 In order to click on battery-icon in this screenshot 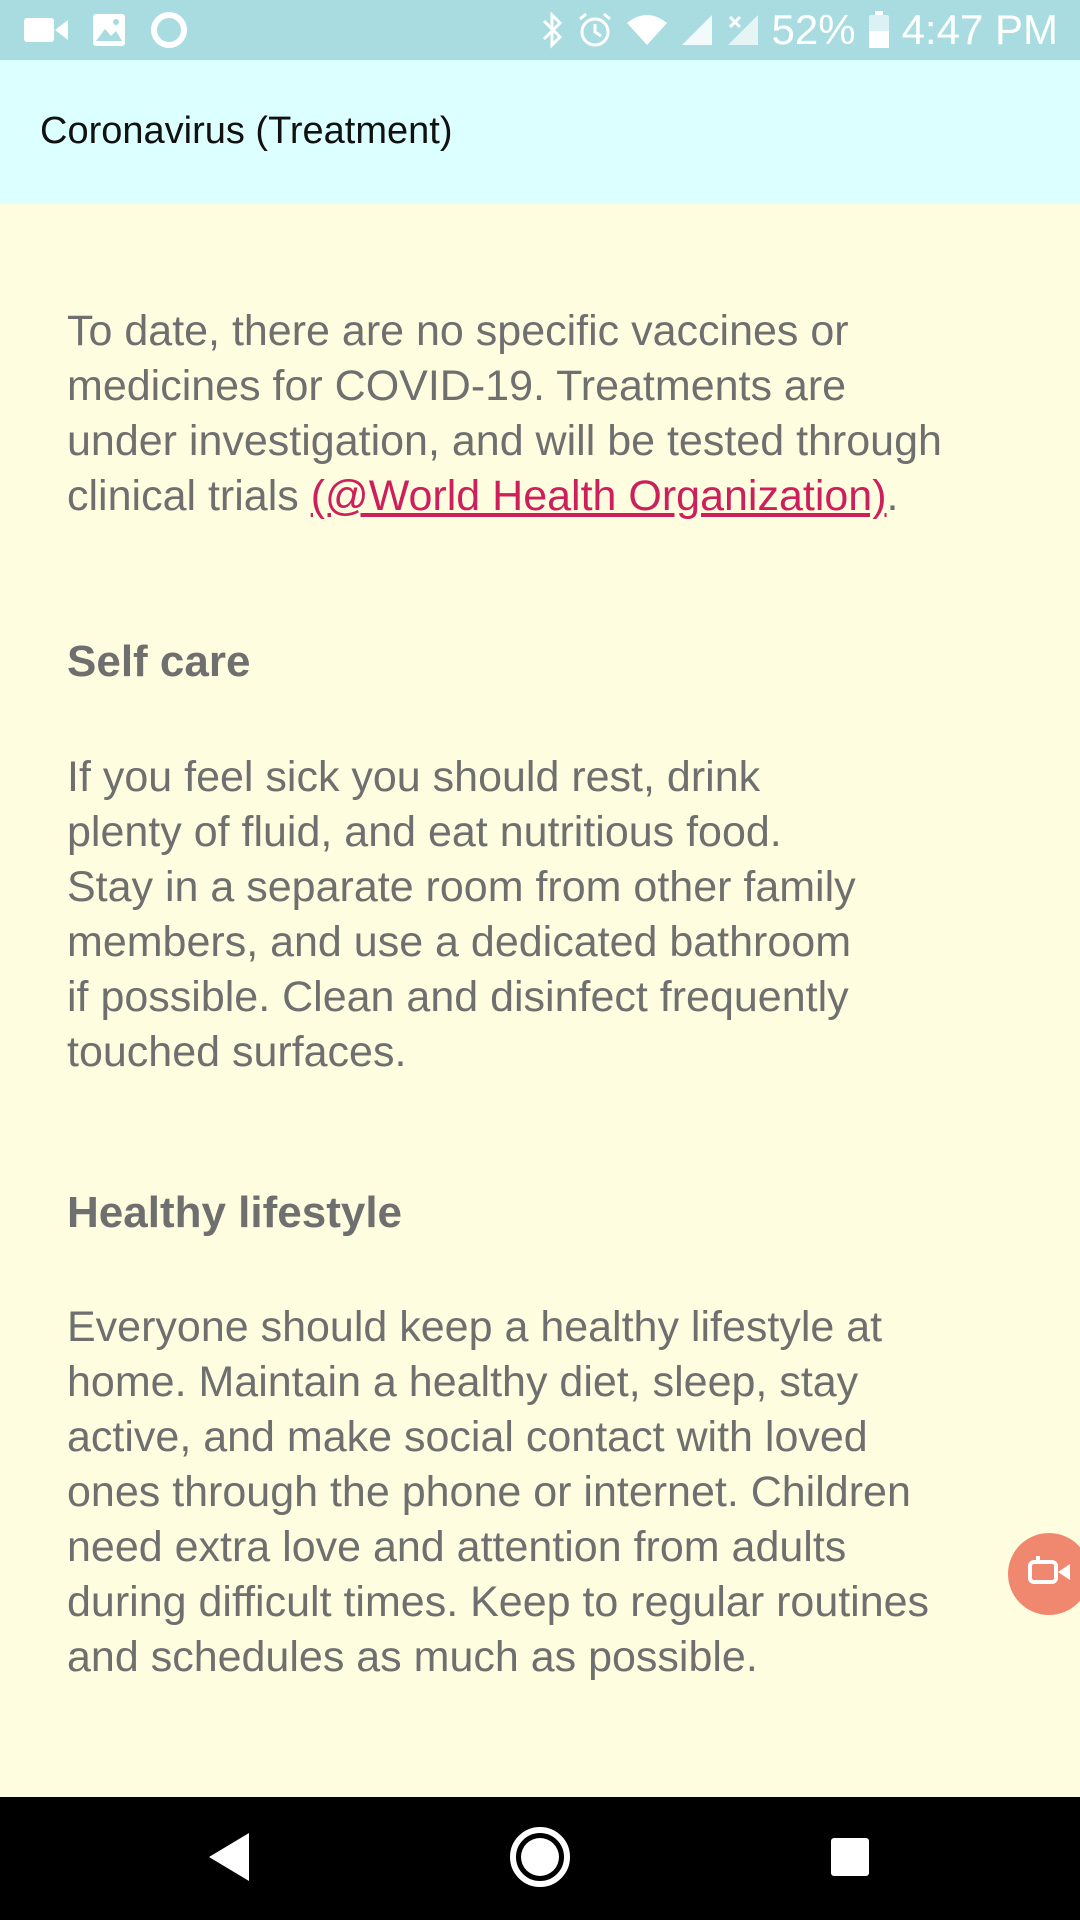, I will do `click(879, 30)`.